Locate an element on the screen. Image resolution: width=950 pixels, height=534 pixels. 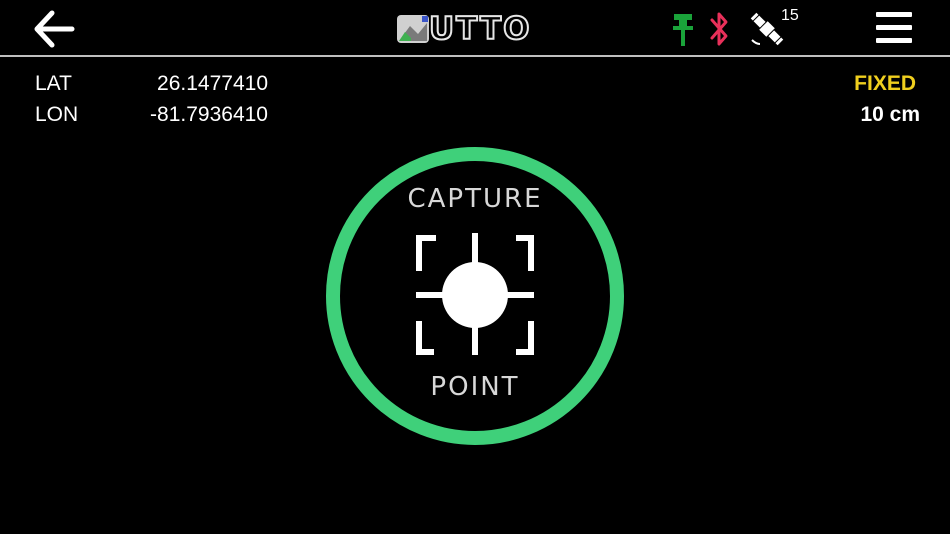
satellite-count: 15 is located at coordinates (790, 15).